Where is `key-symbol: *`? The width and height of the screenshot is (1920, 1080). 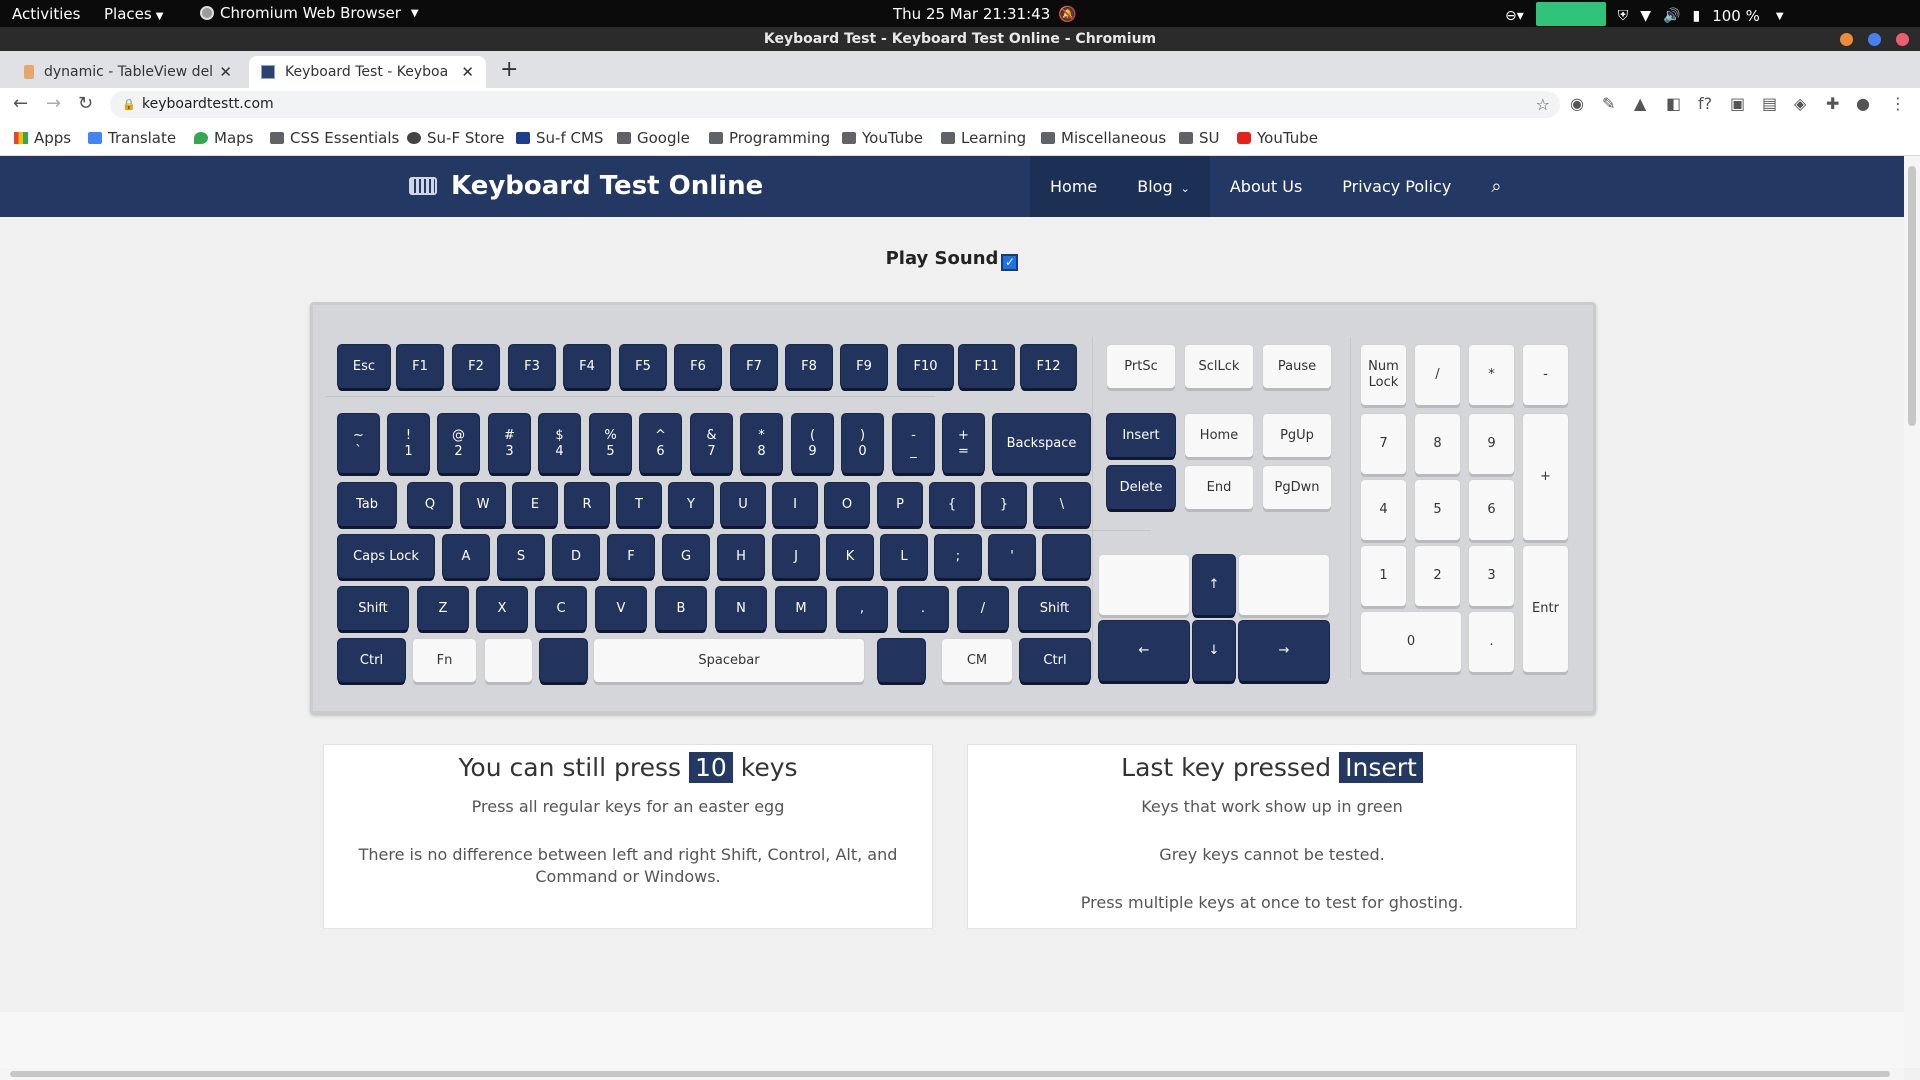
key-symbol: * is located at coordinates (1491, 375).